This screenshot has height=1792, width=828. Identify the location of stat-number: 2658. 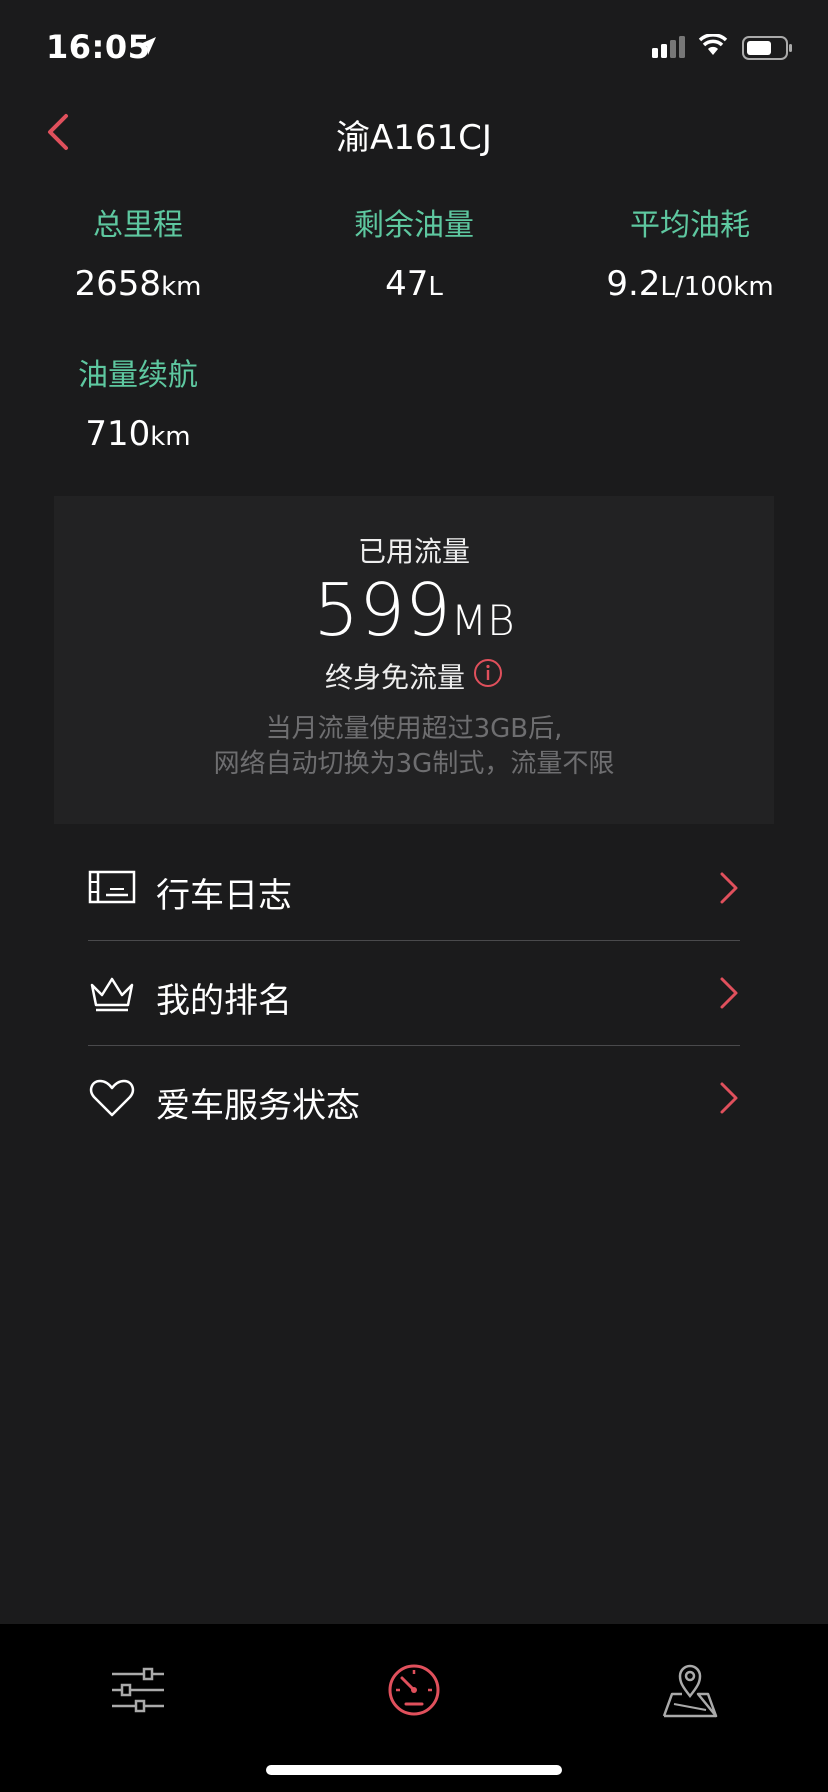
(118, 284).